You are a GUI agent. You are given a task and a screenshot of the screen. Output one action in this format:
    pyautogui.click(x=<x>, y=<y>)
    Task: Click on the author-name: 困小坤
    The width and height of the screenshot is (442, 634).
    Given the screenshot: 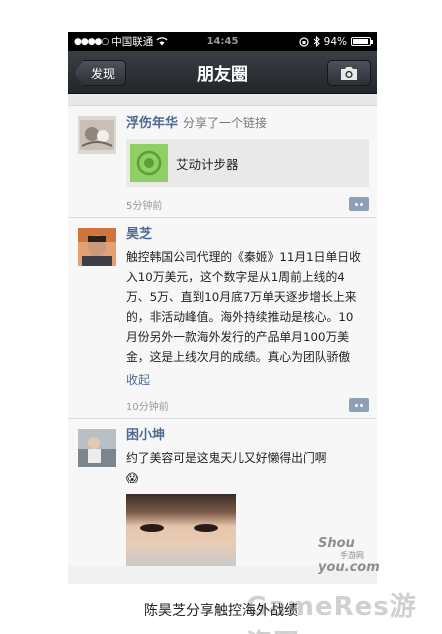 What is the action you would take?
    pyautogui.click(x=145, y=435)
    